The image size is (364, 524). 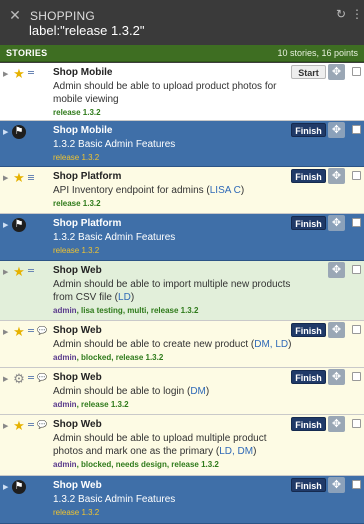 I want to click on story-label: needs design, so click(x=141, y=464).